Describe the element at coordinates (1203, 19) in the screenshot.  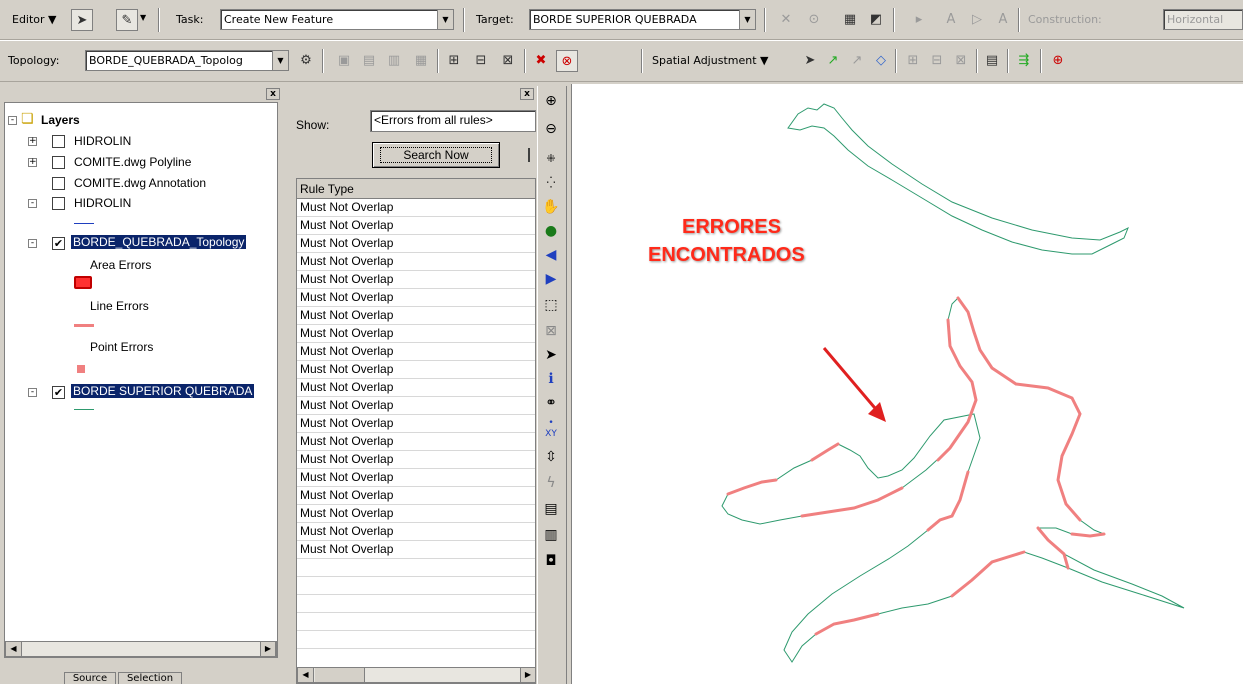
I see `construction-dropdown: Horizontal` at that location.